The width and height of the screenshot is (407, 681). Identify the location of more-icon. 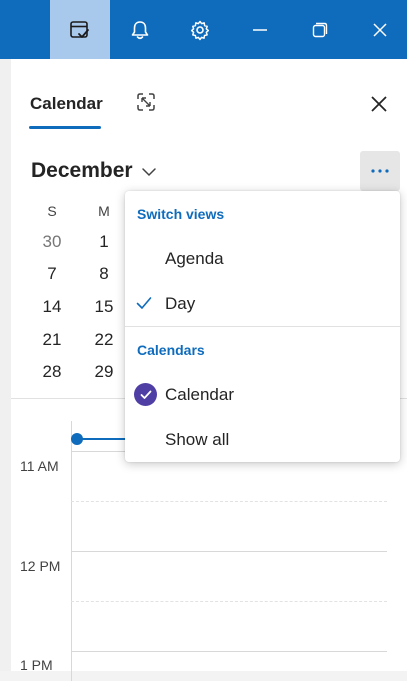
(380, 171).